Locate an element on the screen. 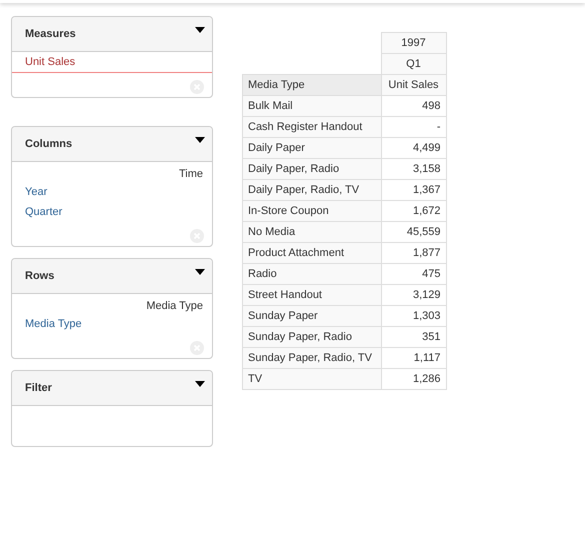  table-cell: 1,303 is located at coordinates (413, 316).